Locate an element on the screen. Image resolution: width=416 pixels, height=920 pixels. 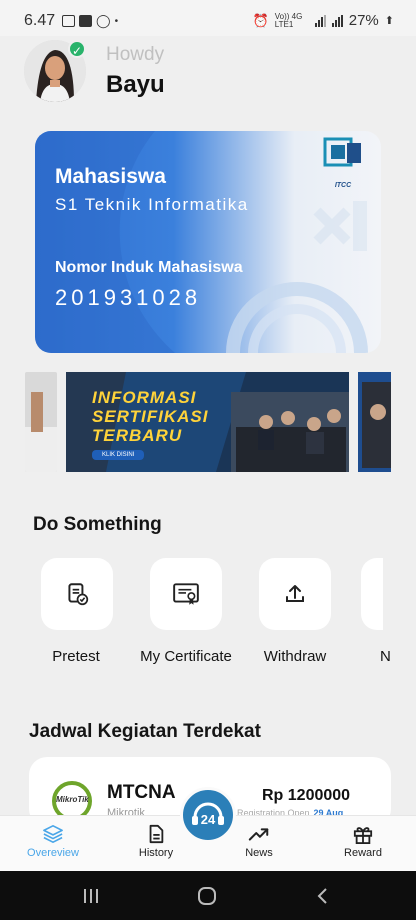
banner-next-image is located at coordinates (374, 422).